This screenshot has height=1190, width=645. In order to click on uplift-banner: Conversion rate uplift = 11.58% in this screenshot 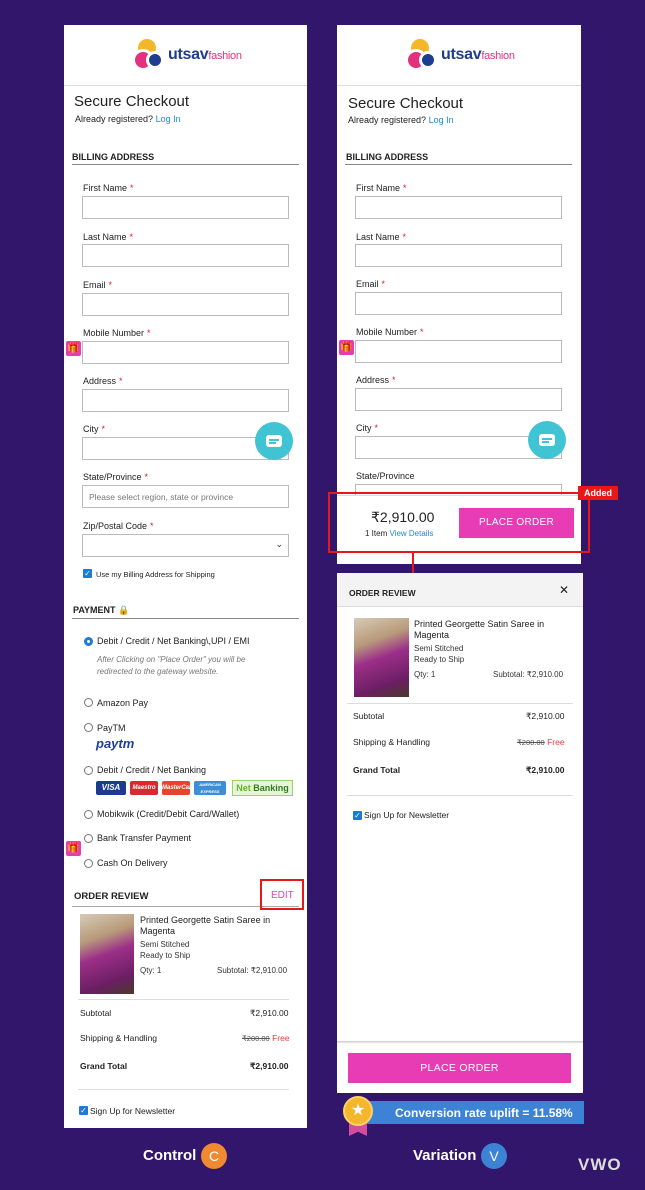, I will do `click(469, 1112)`.